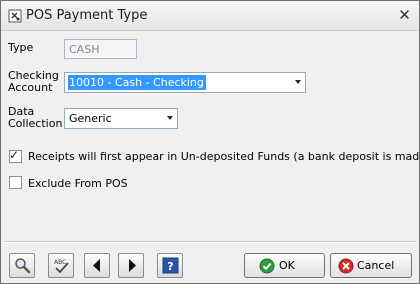 Image resolution: width=420 pixels, height=284 pixels. Describe the element at coordinates (100, 49) in the screenshot. I see `type-field: CASH` at that location.